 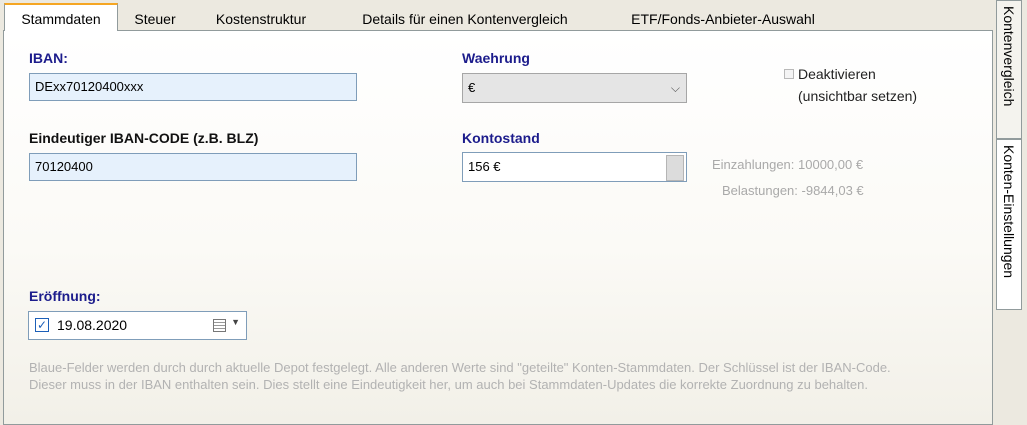 I want to click on side-tab-kontenvergleich-label: Kontenvergleich, so click(x=1009, y=56).